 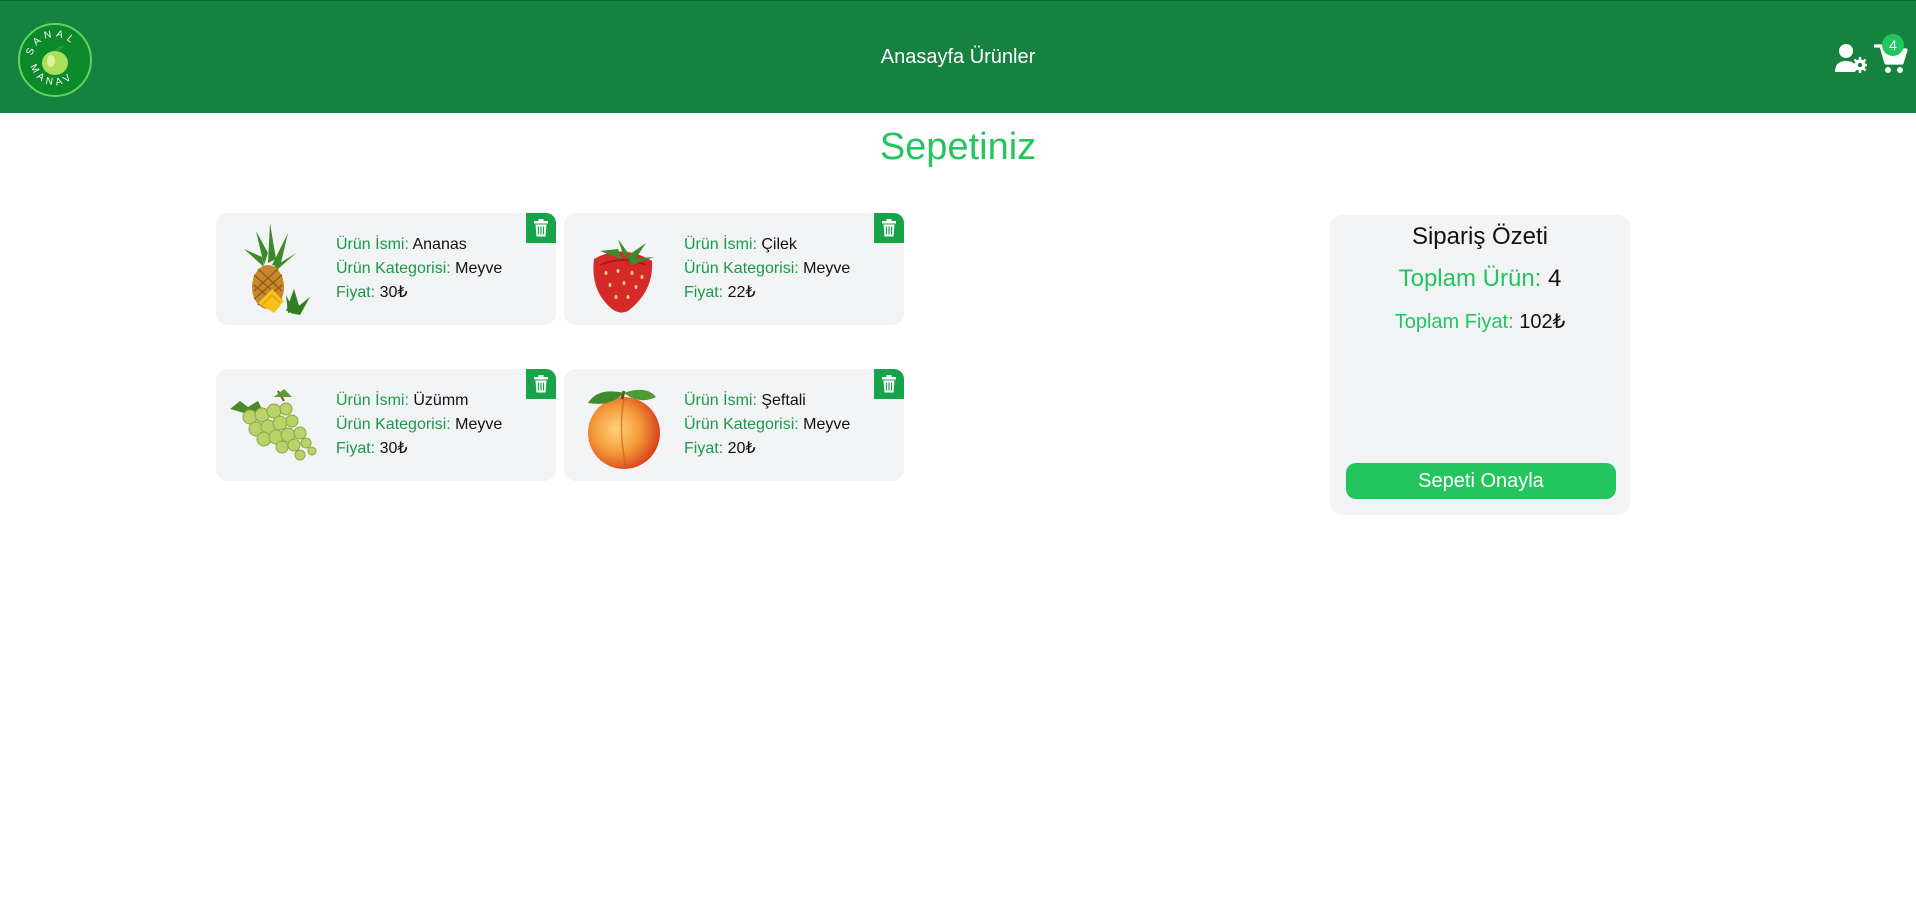 I want to click on cart-count-badge: 4, so click(x=1893, y=45).